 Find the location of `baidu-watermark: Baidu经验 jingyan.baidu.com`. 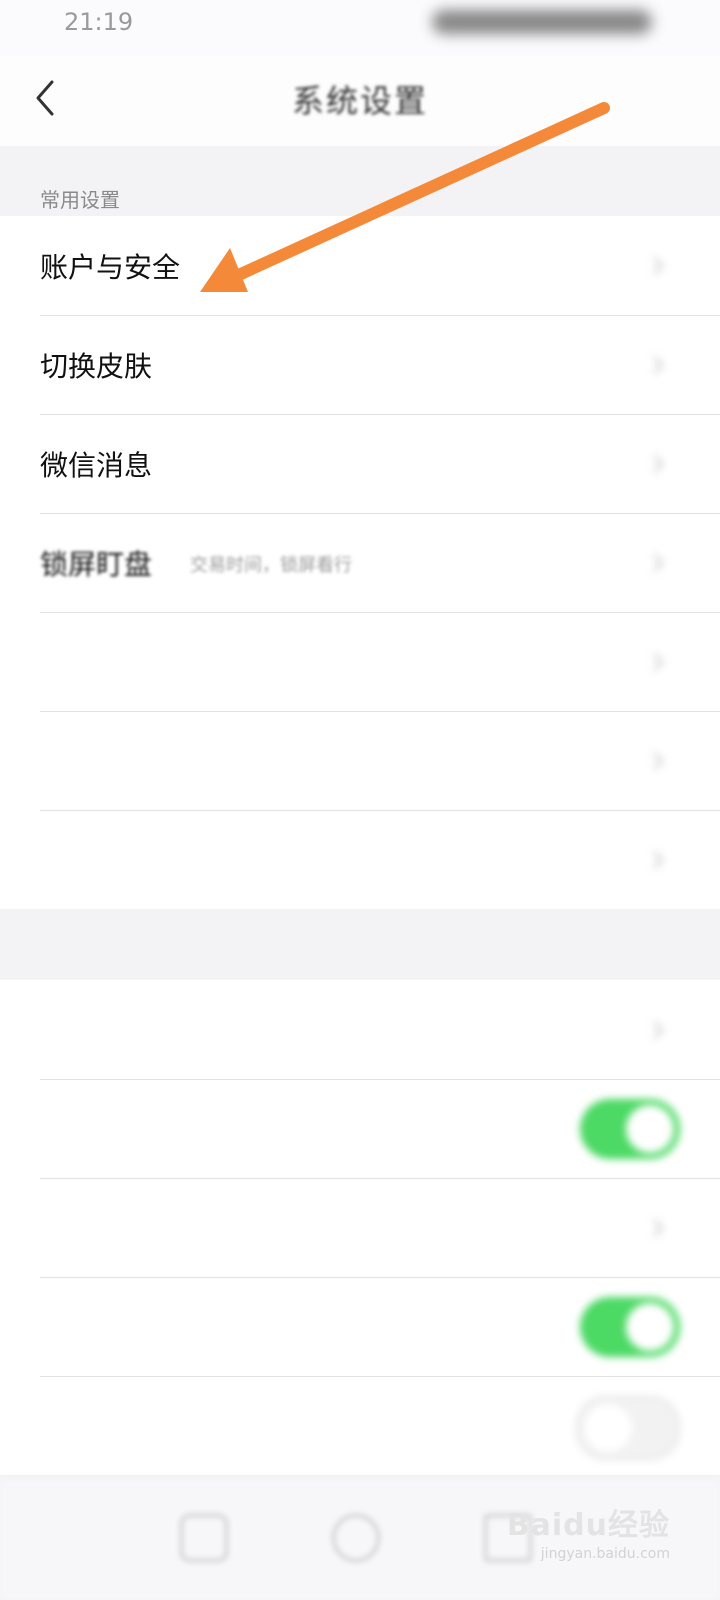

baidu-watermark: Baidu经验 jingyan.baidu.com is located at coordinates (588, 1531).